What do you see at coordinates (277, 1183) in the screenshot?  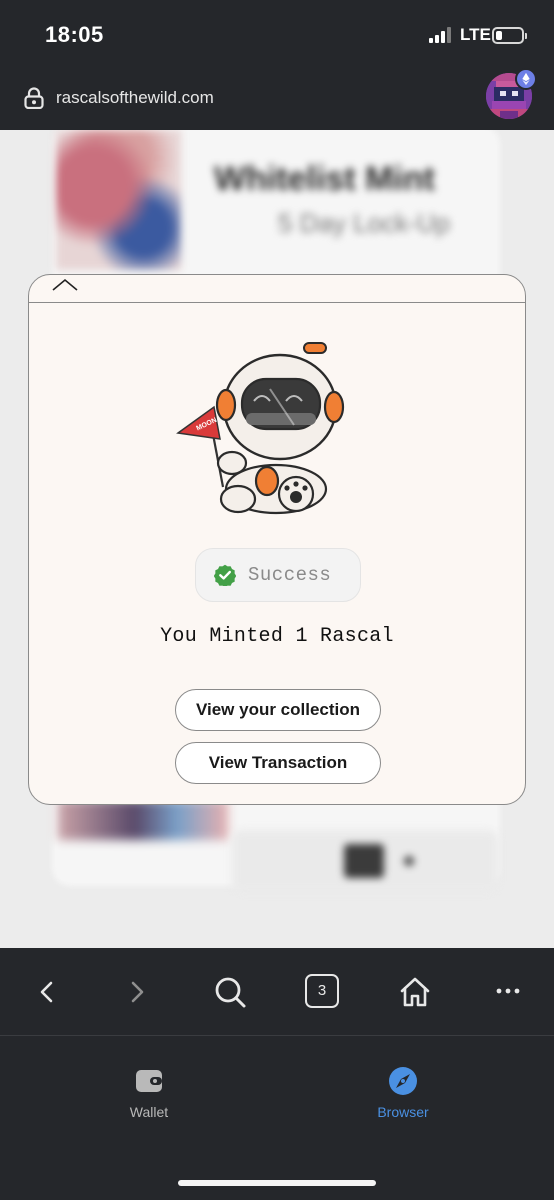 I see `home-indicator` at bounding box center [277, 1183].